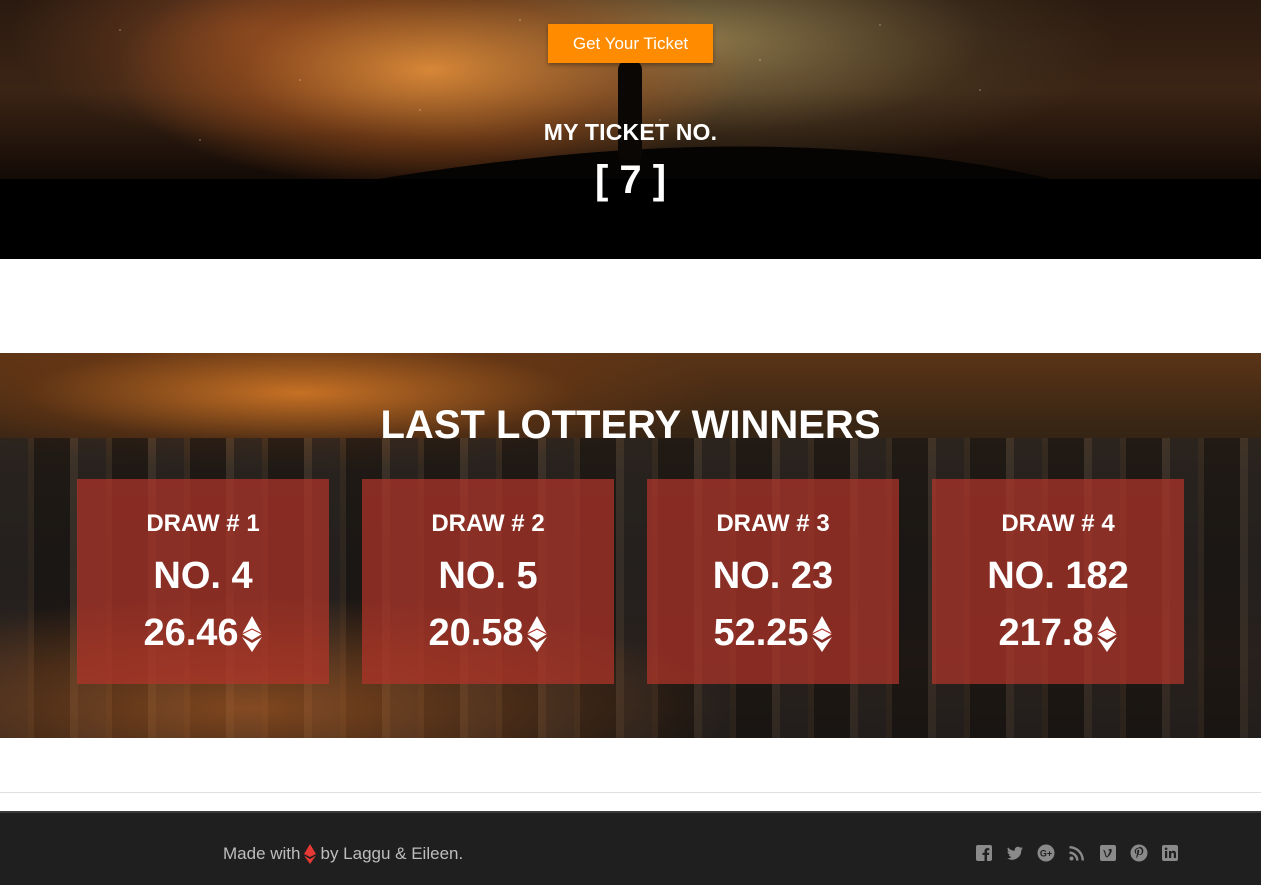 The width and height of the screenshot is (1261, 885). I want to click on svg-text: G+, so click(1046, 854).